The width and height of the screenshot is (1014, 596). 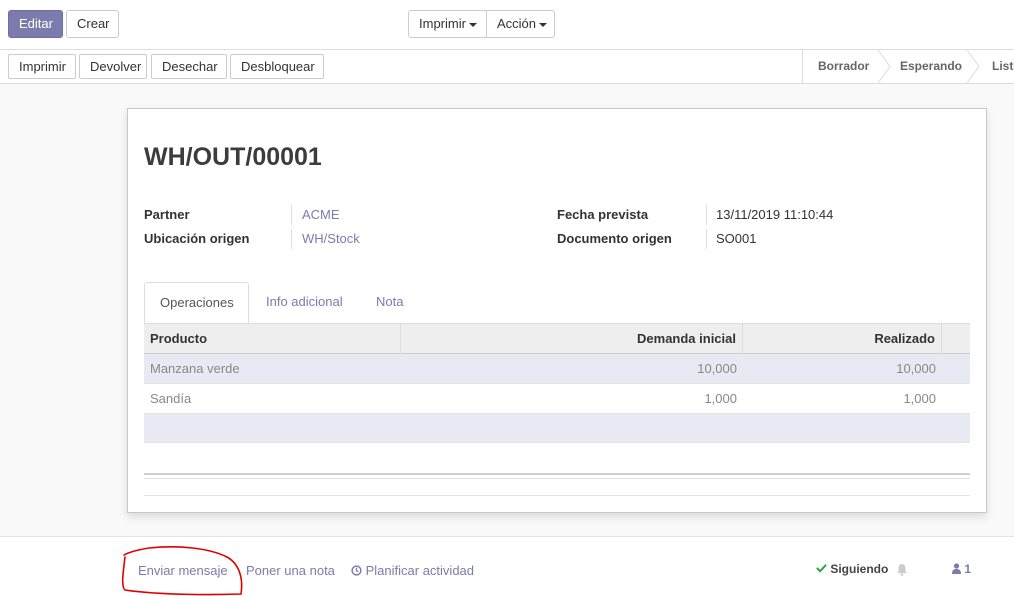 I want to click on source-document-value: SO001, so click(x=736, y=238).